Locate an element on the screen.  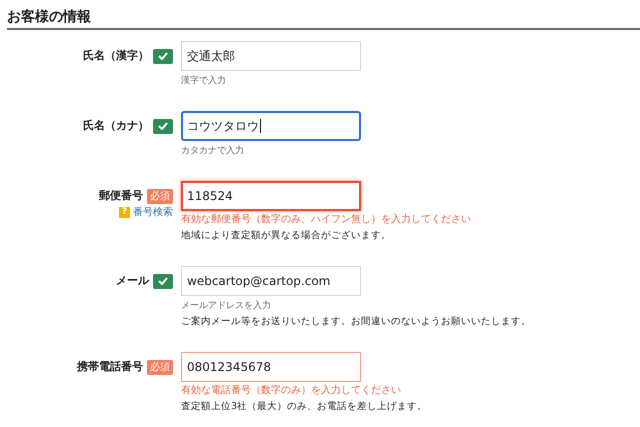
field-label: 氏名（カナ） is located at coordinates (116, 126).